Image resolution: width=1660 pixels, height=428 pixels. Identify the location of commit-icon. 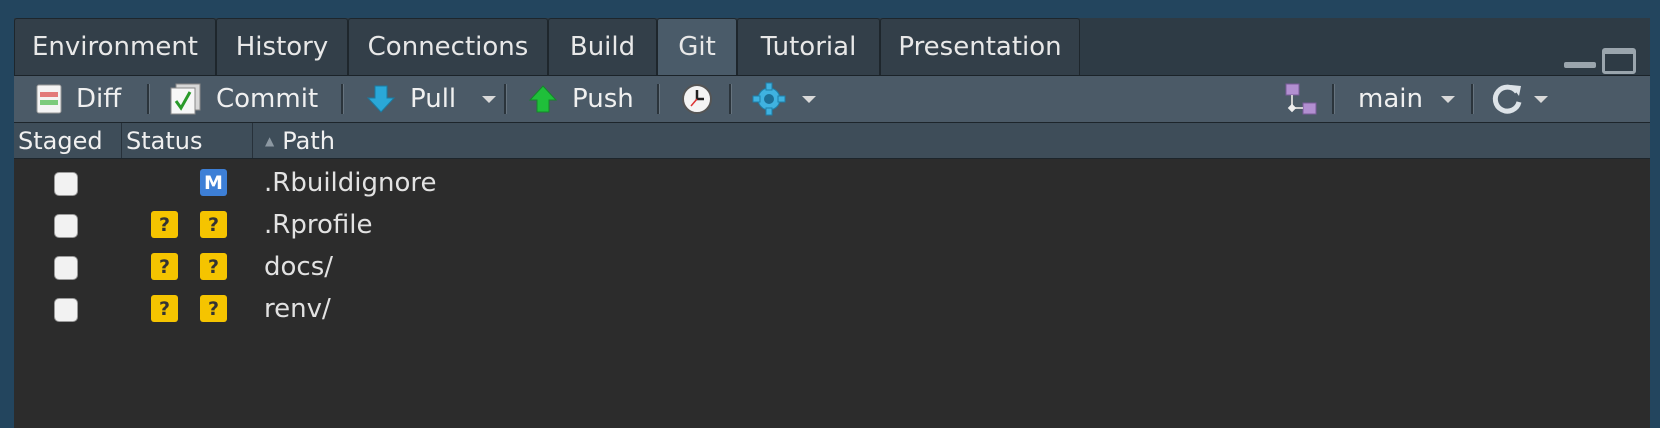
(185, 99).